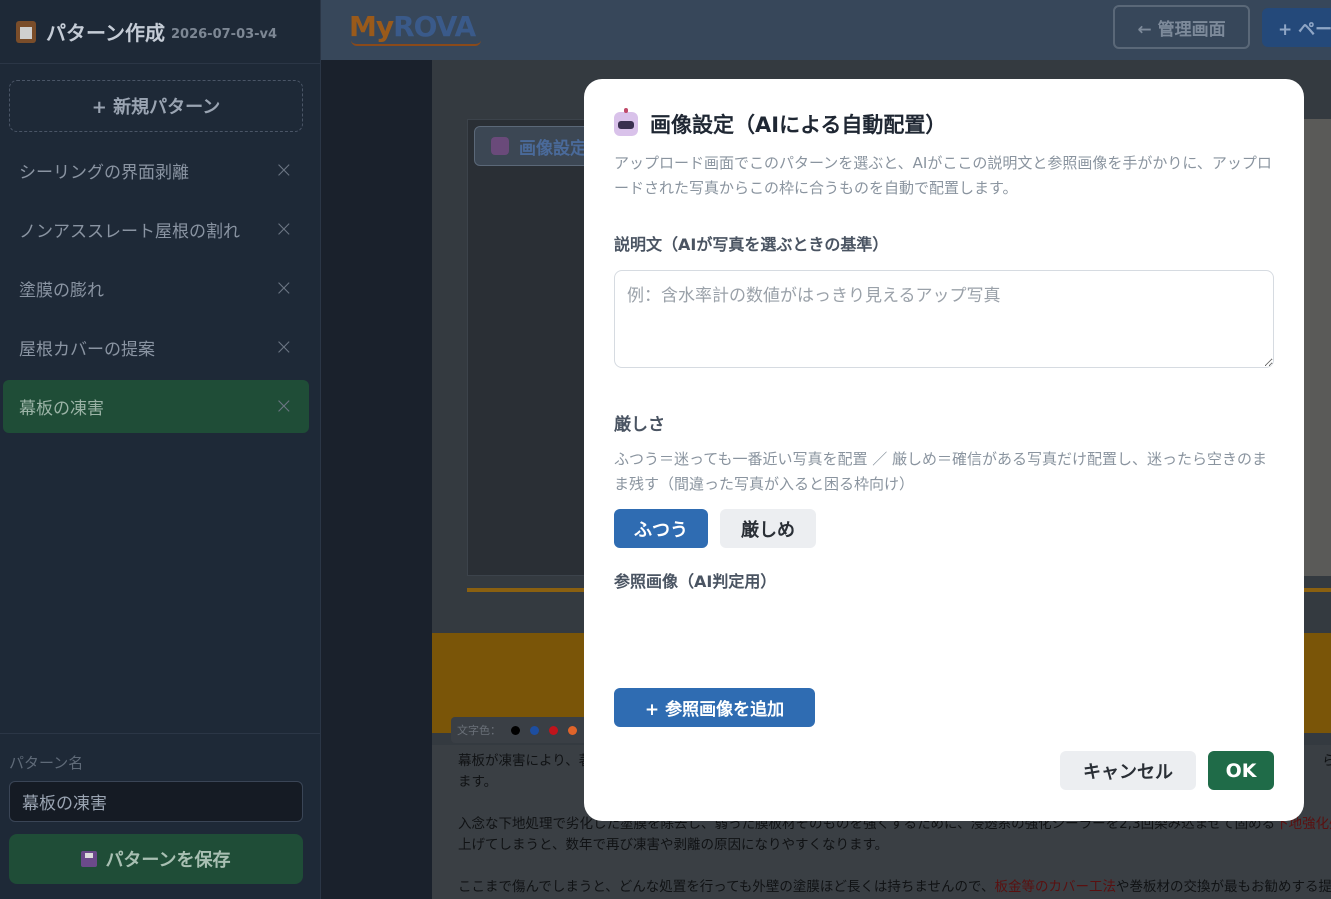 This screenshot has width=1331, height=899. Describe the element at coordinates (26, 31) in the screenshot. I see `clipboard-icon` at that location.